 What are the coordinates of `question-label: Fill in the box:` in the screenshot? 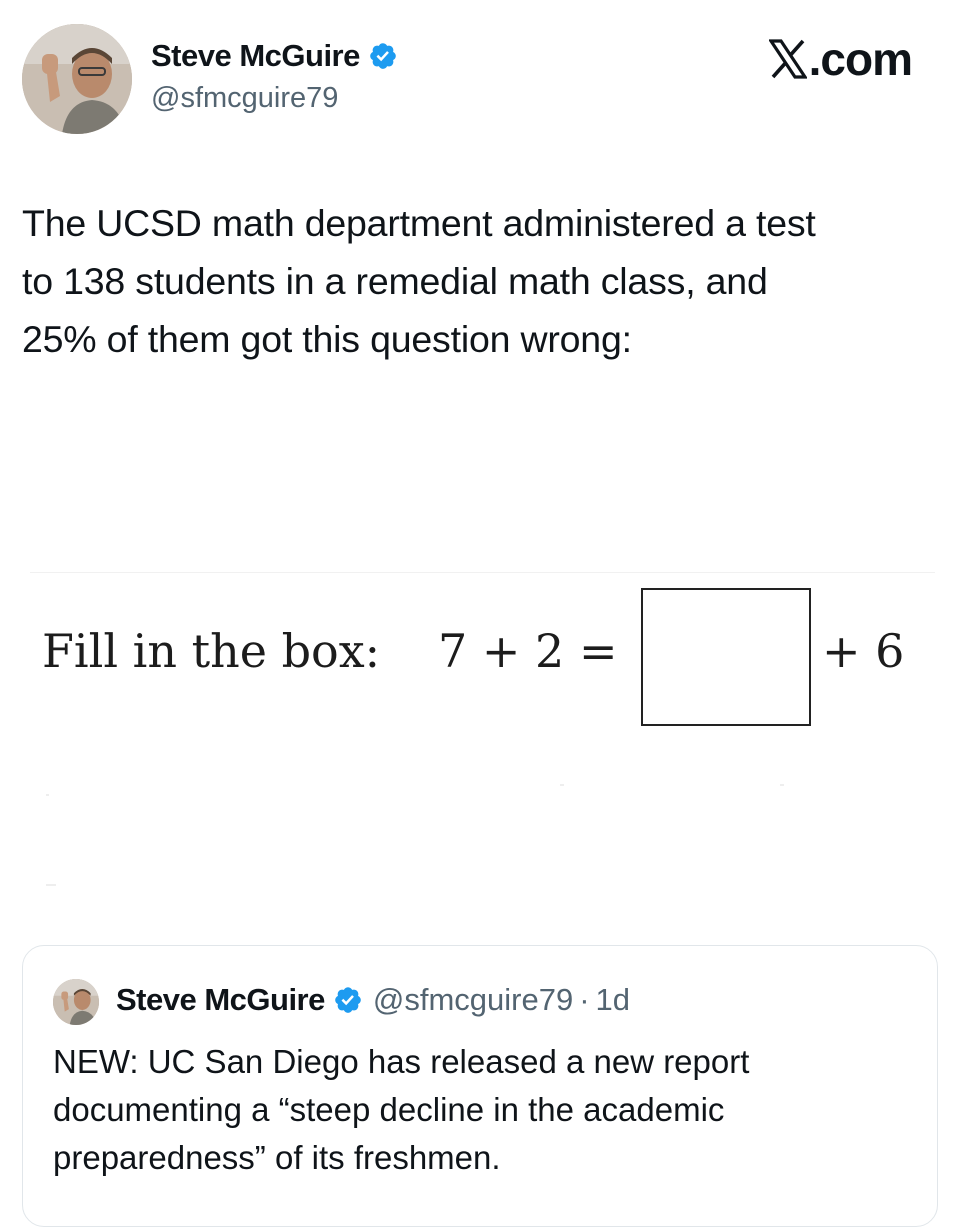 It's located at (211, 651).